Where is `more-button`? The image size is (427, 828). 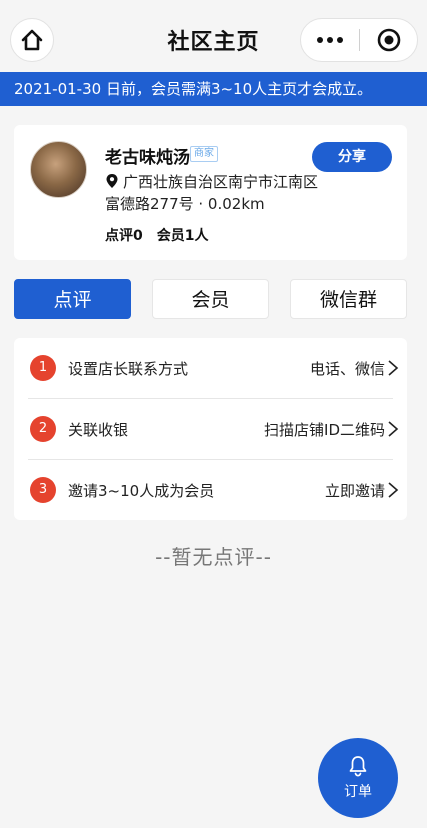 more-button is located at coordinates (330, 40).